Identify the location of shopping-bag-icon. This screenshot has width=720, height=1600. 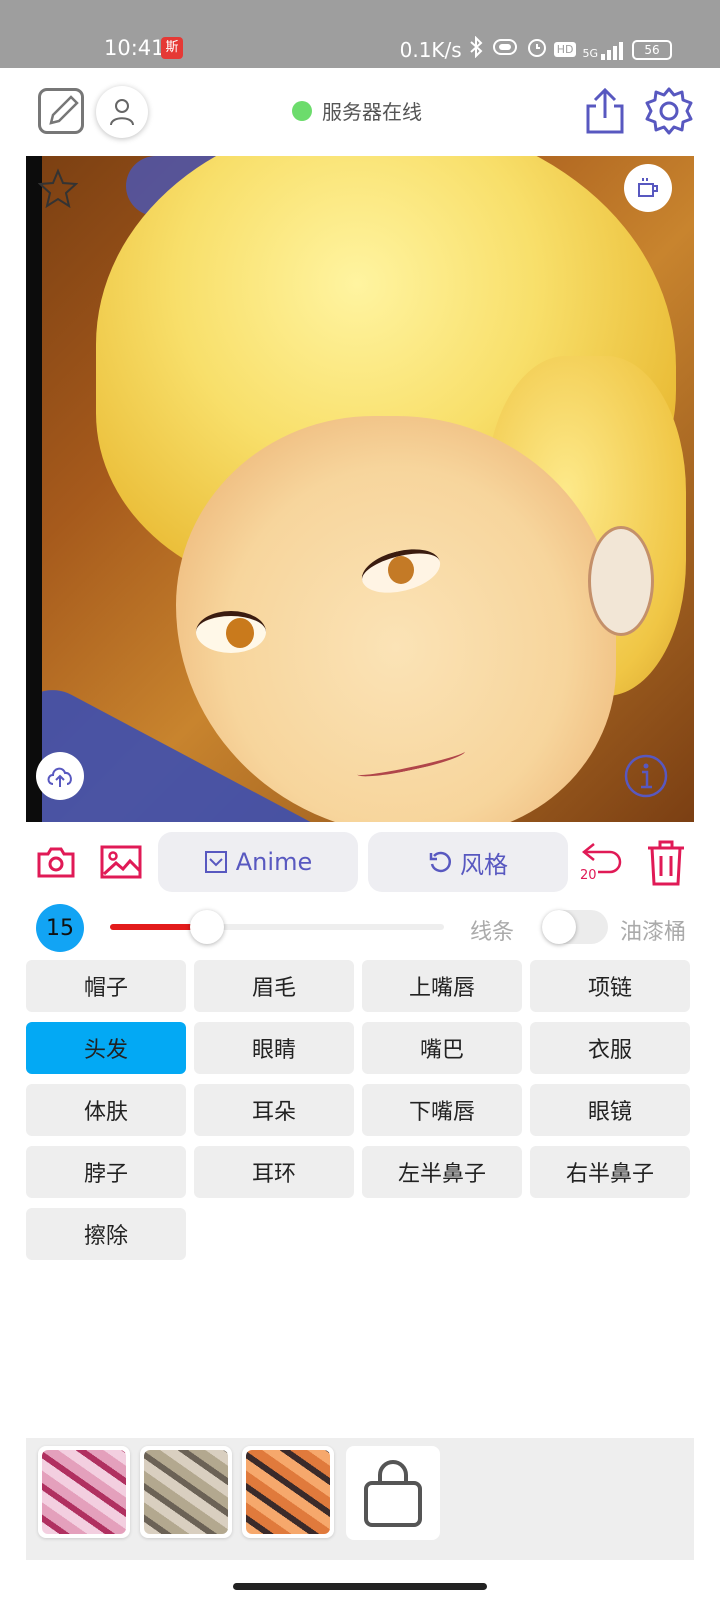
(393, 1493).